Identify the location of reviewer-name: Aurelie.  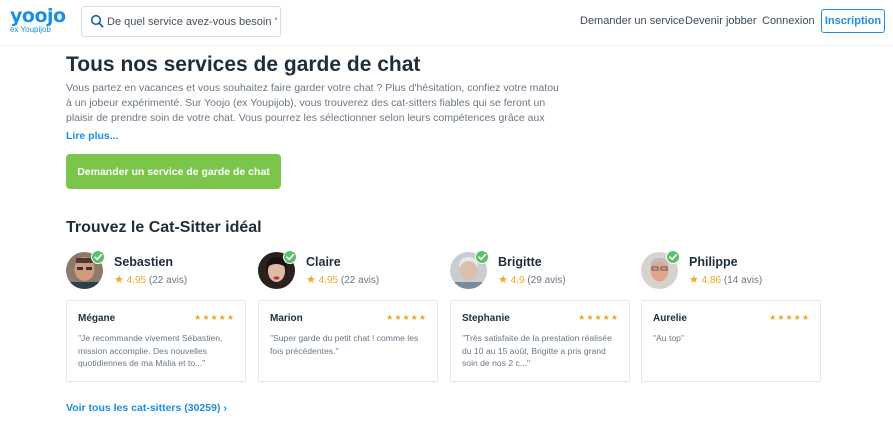
(670, 318).